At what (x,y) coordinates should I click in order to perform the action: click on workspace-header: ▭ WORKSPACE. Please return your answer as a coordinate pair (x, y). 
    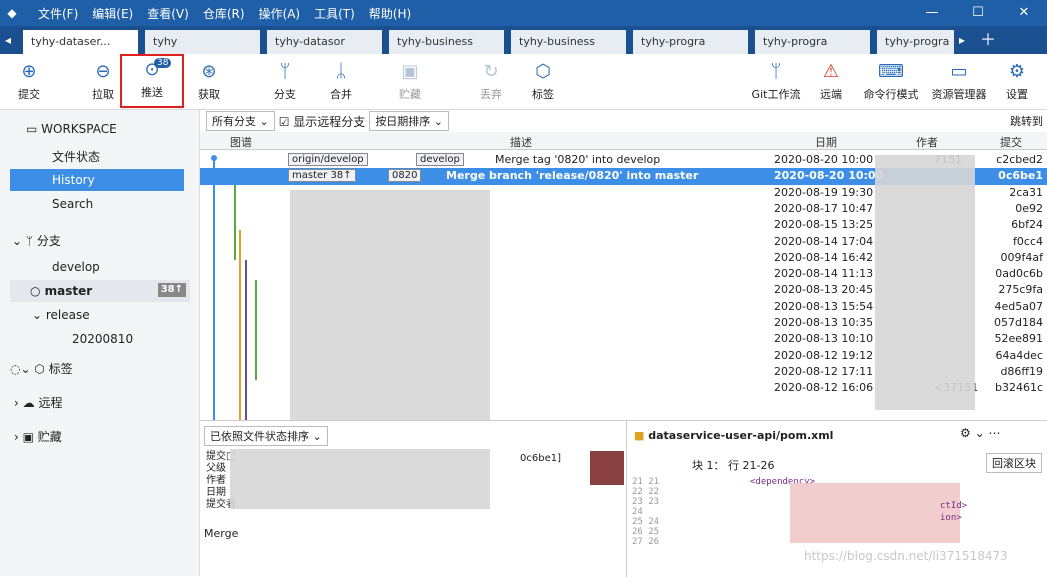
    Looking at the image, I should click on (71, 129).